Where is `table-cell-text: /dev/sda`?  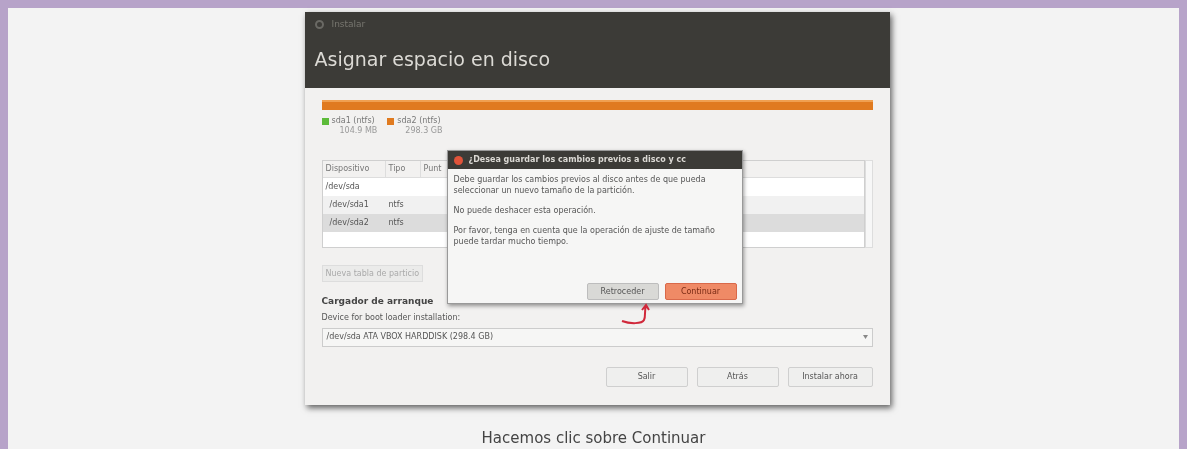 table-cell-text: /dev/sda is located at coordinates (342, 187).